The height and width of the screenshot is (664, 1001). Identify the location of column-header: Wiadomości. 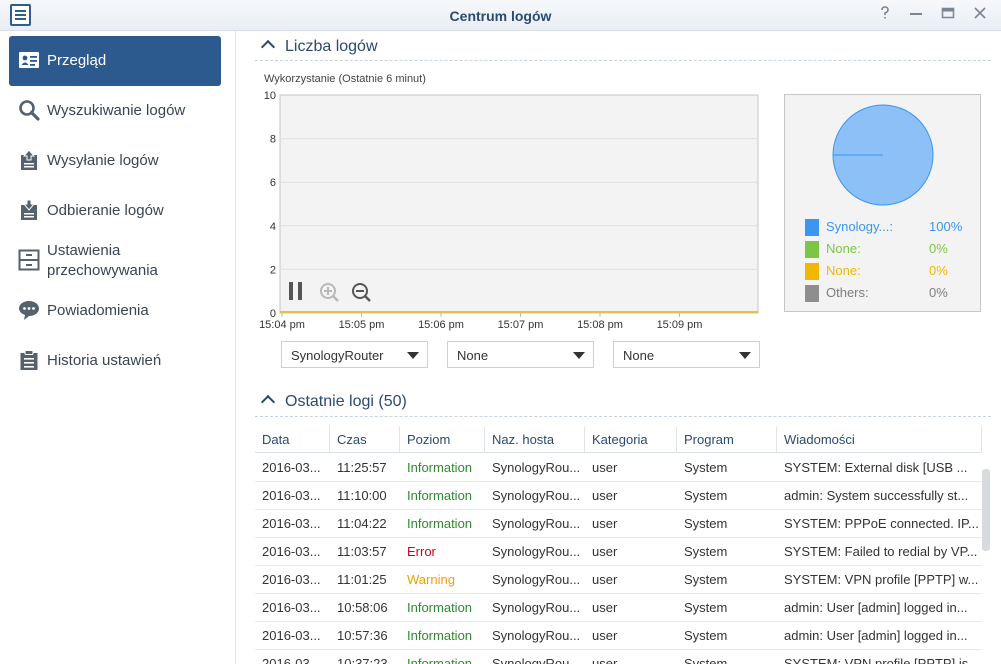
(879, 439).